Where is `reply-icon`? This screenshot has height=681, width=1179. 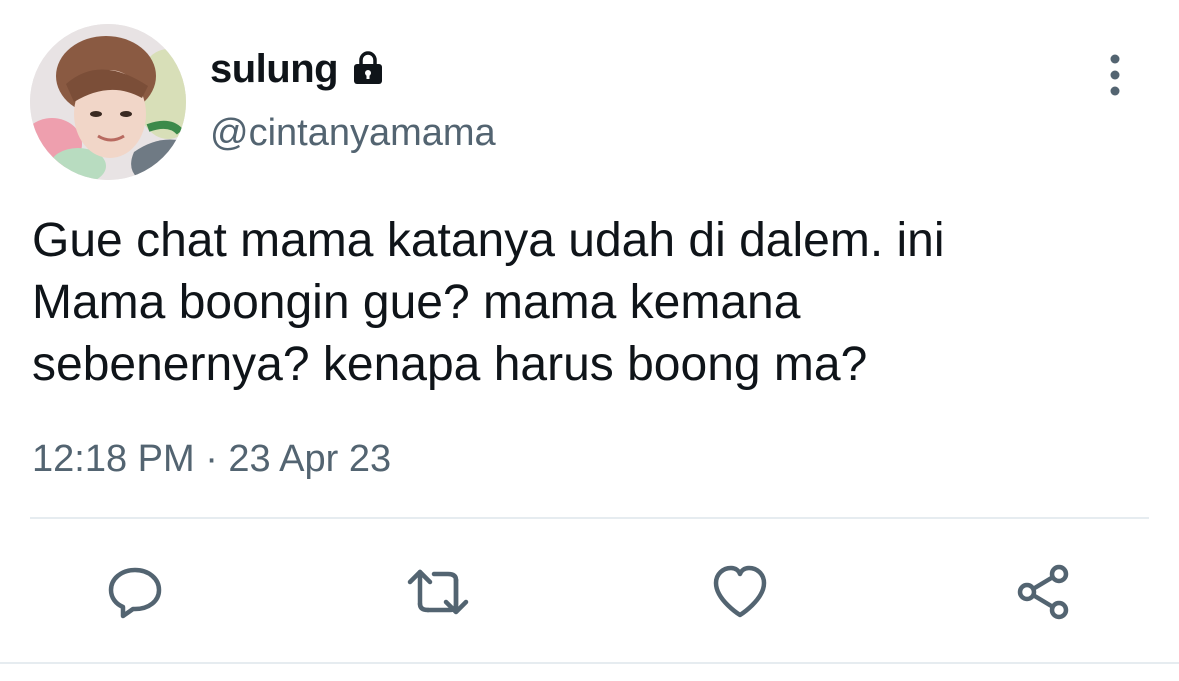
reply-icon is located at coordinates (135, 592).